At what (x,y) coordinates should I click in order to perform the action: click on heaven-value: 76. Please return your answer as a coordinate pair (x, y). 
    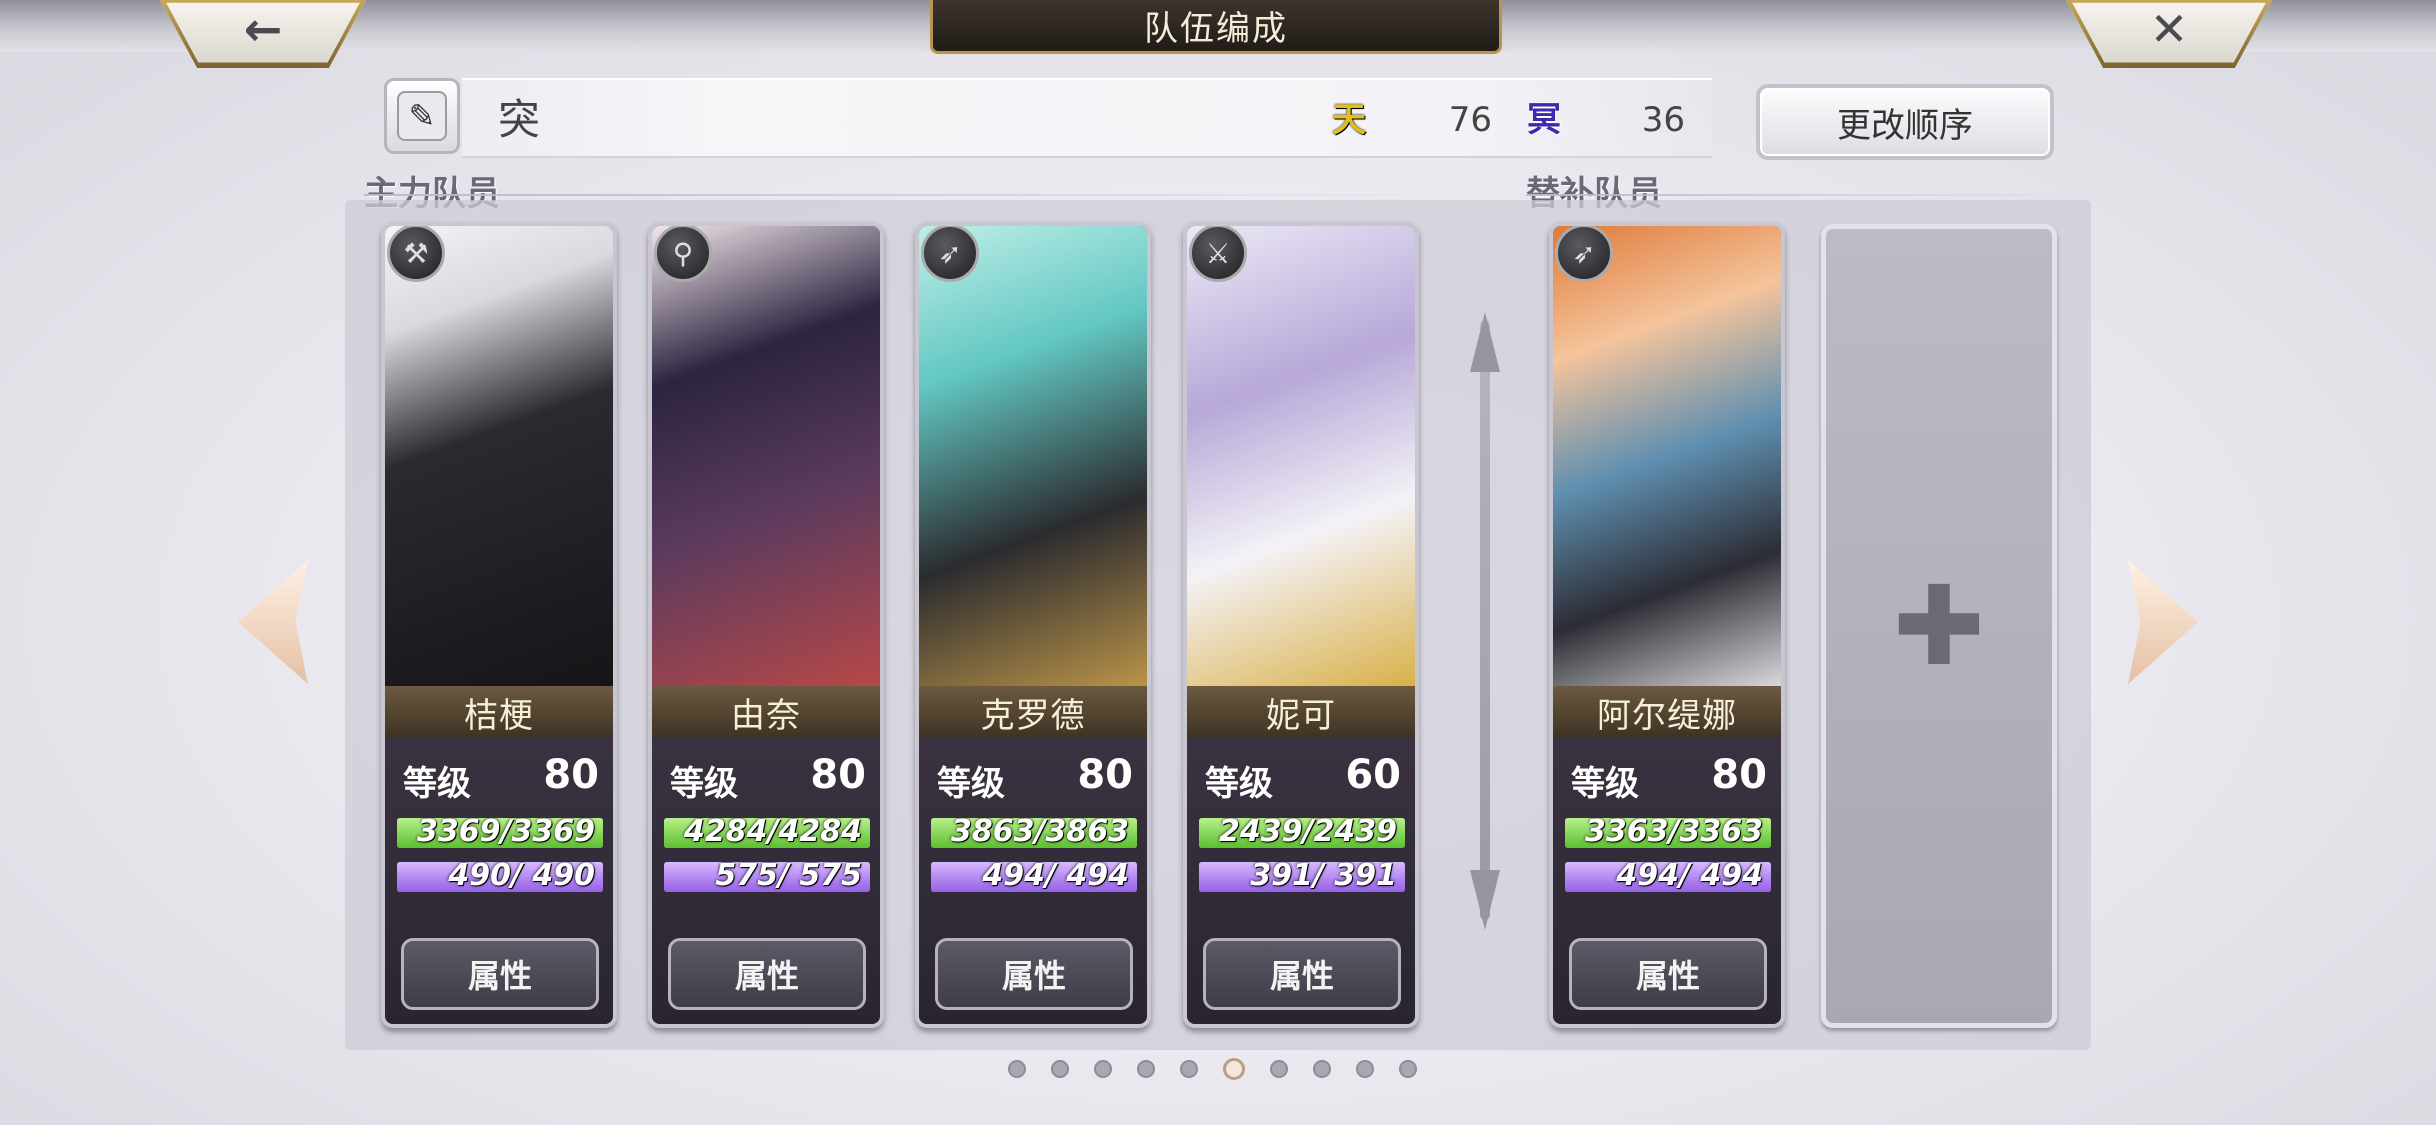
    Looking at the image, I should click on (1470, 120).